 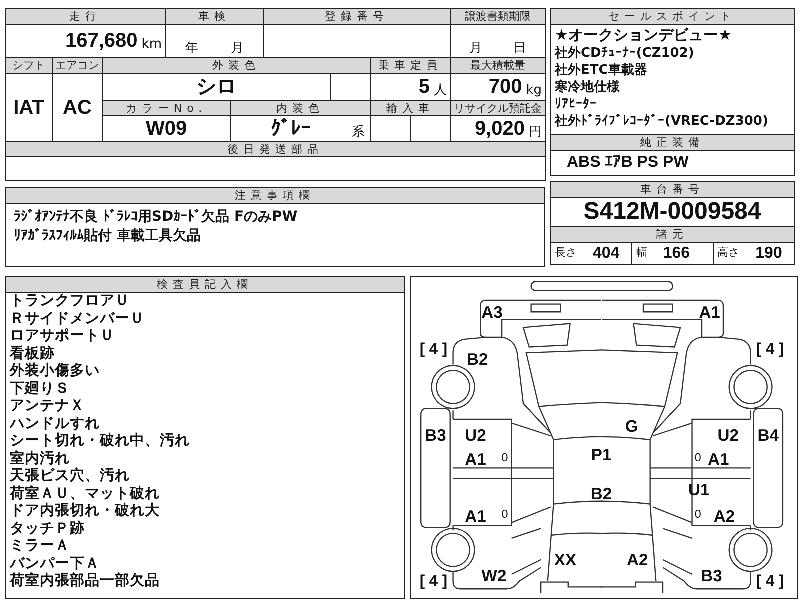 What do you see at coordinates (48, 407) in the screenshot?
I see `inspection-note: アンテナＸ` at bounding box center [48, 407].